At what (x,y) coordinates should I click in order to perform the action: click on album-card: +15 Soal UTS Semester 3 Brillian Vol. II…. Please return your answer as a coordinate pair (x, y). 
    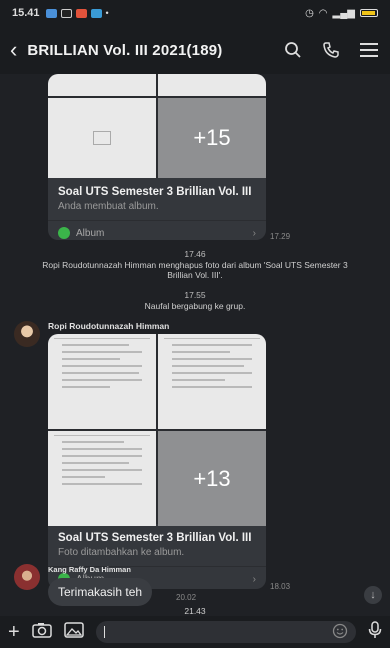
    Looking at the image, I should click on (157, 157).